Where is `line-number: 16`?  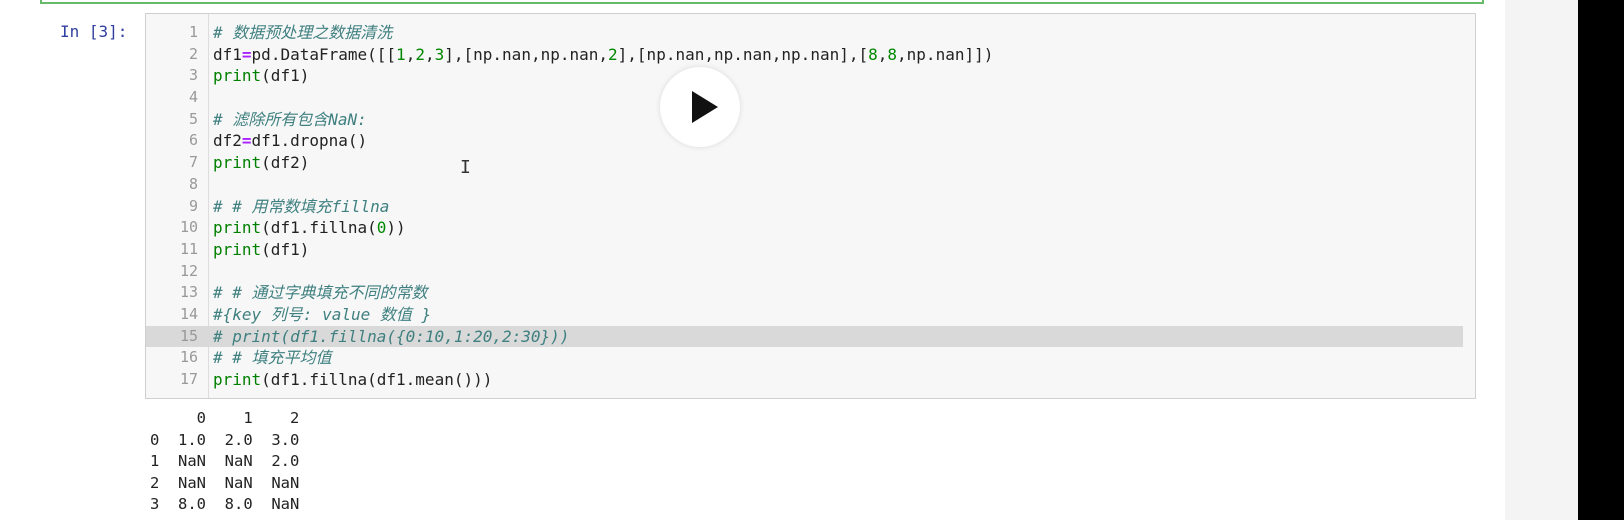
line-number: 16 is located at coordinates (188, 357).